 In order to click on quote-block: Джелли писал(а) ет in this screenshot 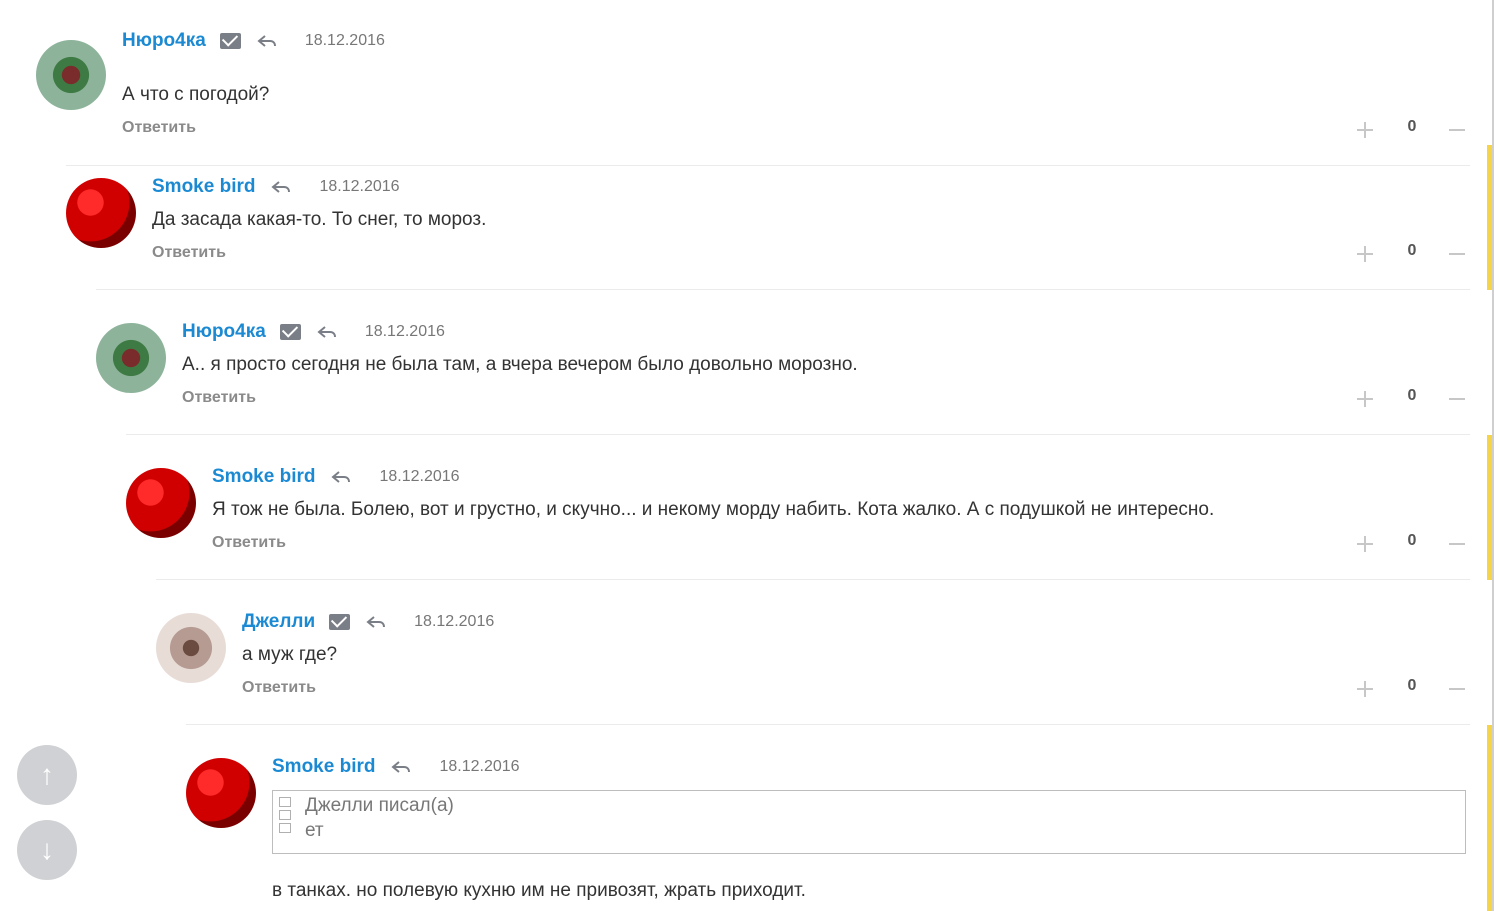, I will do `click(869, 822)`.